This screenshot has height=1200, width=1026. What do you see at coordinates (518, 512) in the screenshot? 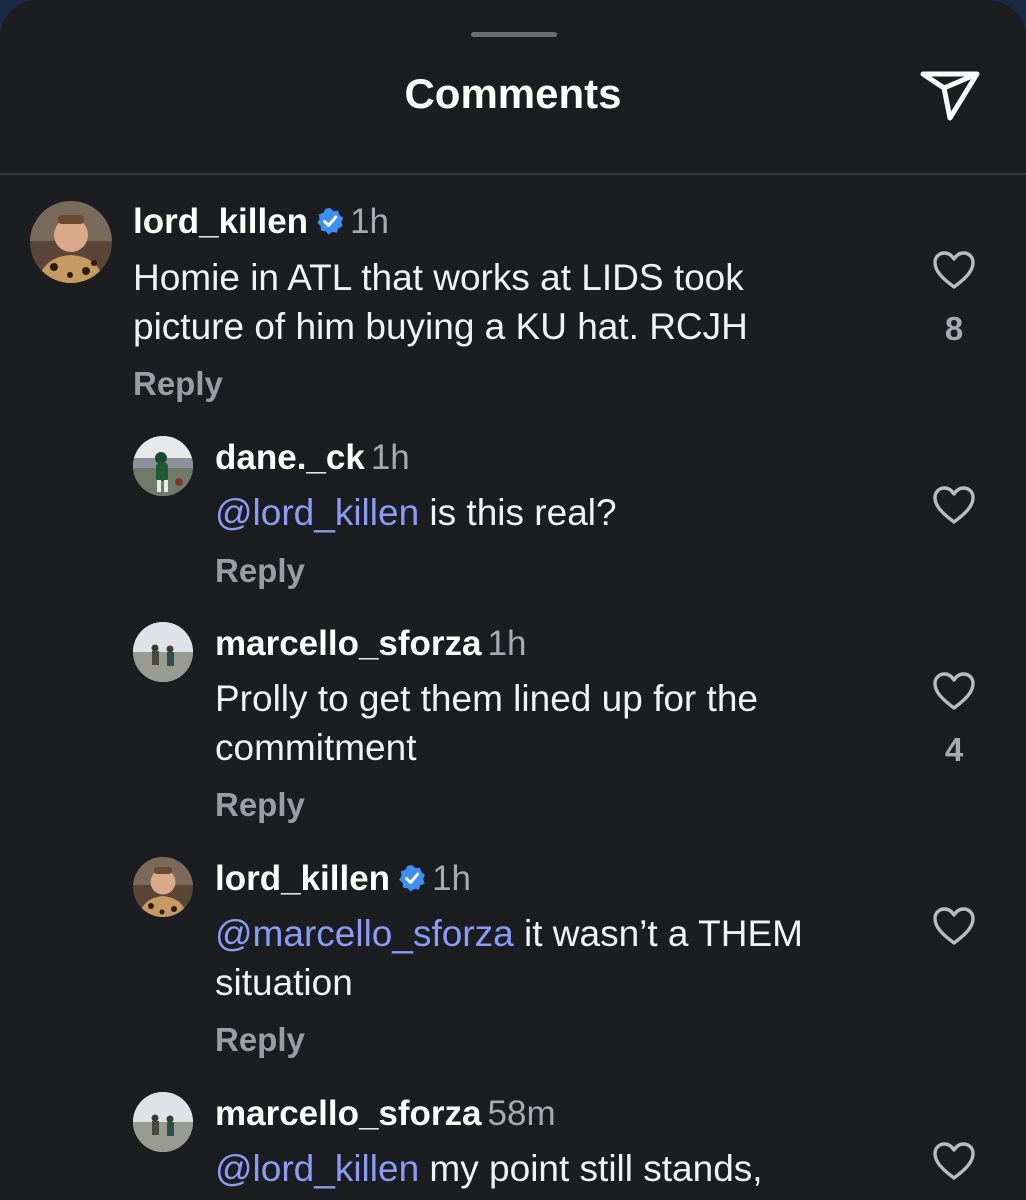
I see `comment-body: is this real?` at bounding box center [518, 512].